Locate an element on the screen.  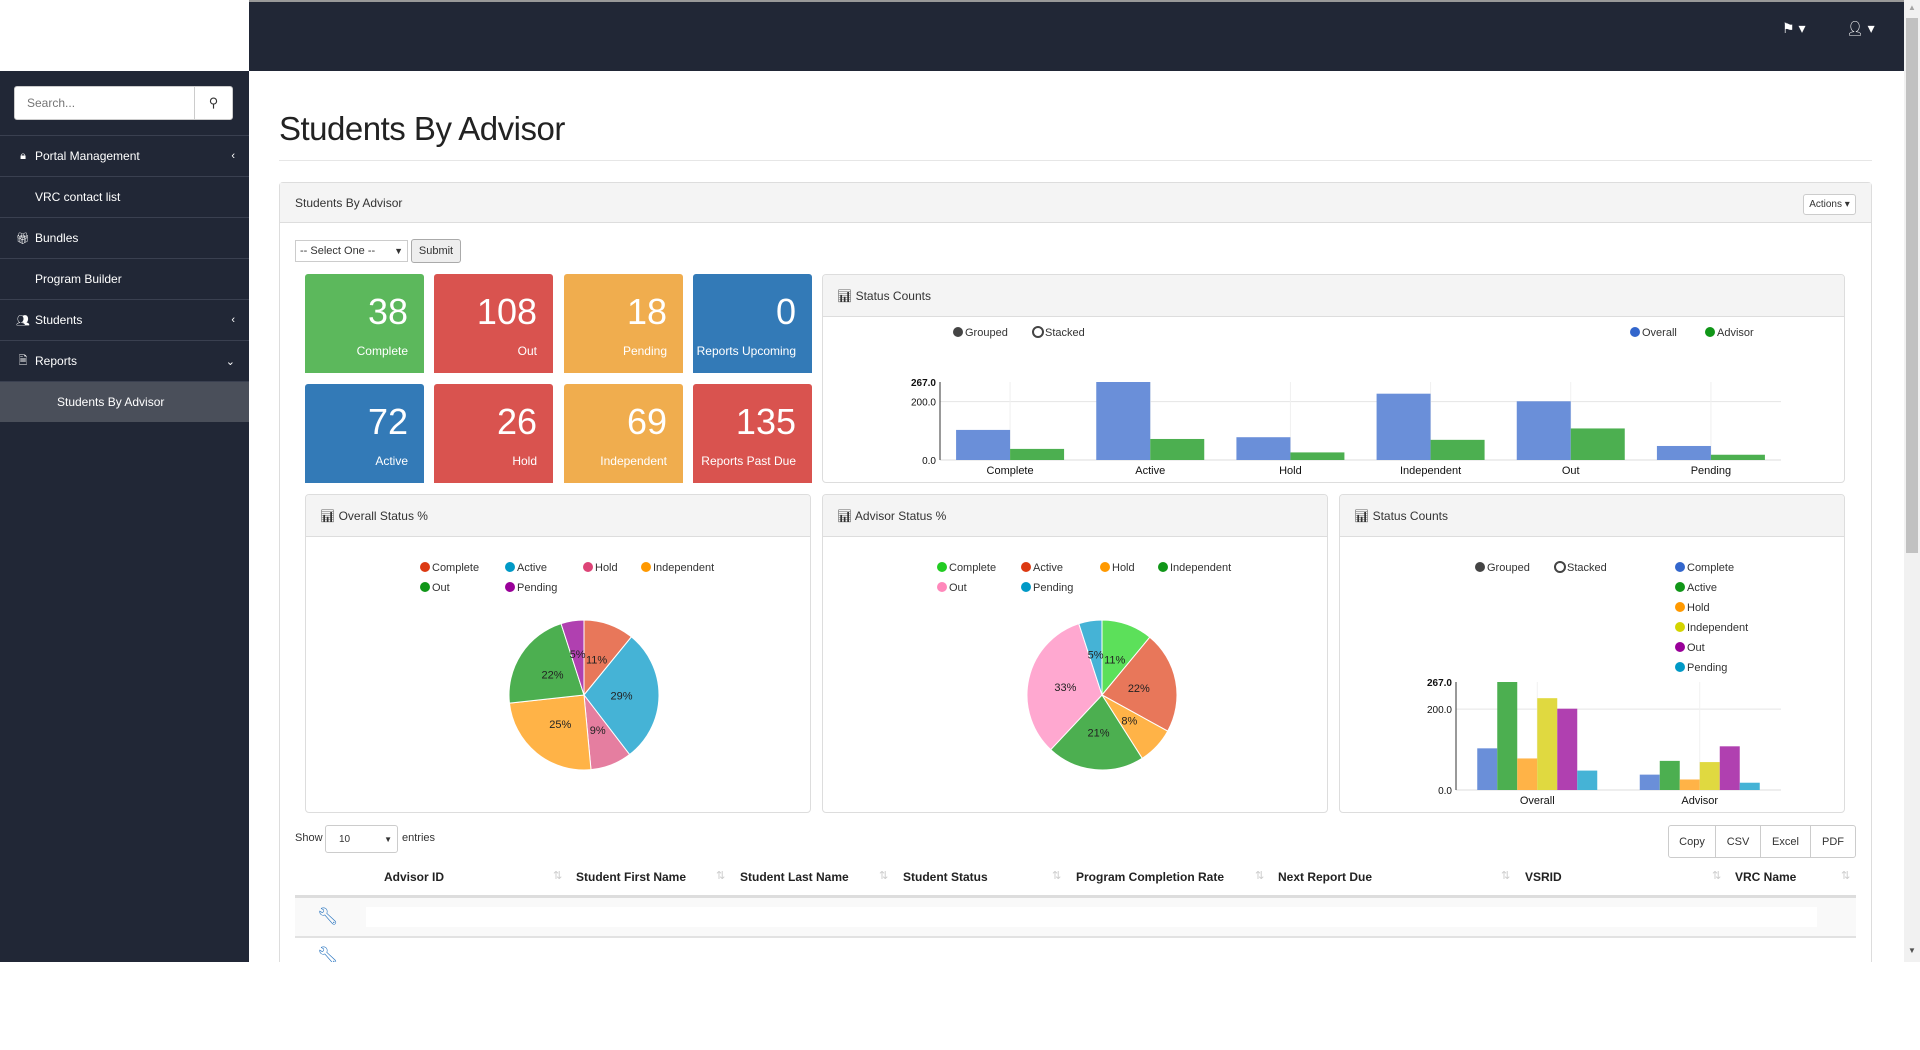
entries-value: 10 is located at coordinates (345, 839).